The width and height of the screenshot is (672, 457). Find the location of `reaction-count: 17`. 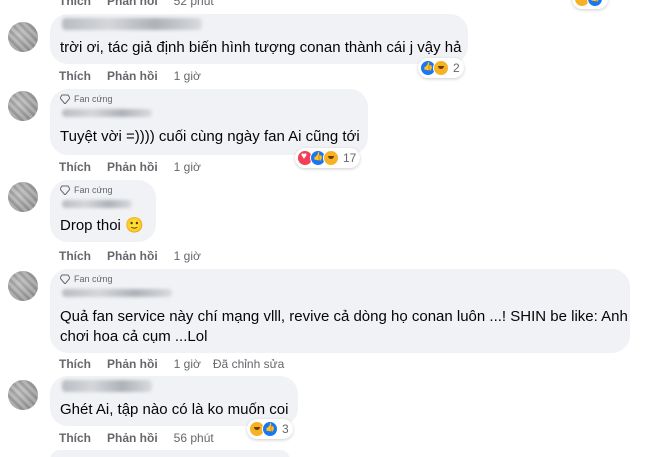

reaction-count: 17 is located at coordinates (350, 158).